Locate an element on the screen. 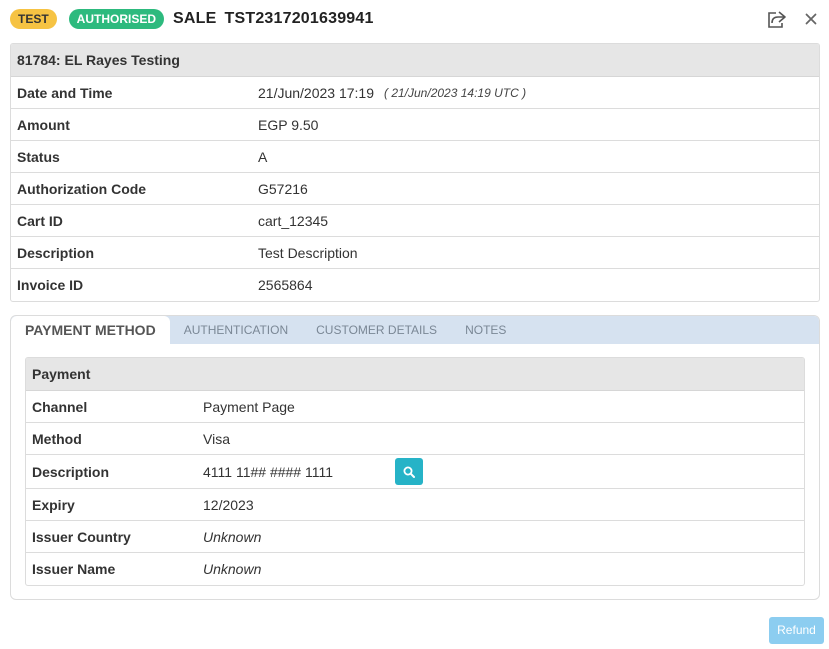  issuer-name-value: Unknown is located at coordinates (232, 569).